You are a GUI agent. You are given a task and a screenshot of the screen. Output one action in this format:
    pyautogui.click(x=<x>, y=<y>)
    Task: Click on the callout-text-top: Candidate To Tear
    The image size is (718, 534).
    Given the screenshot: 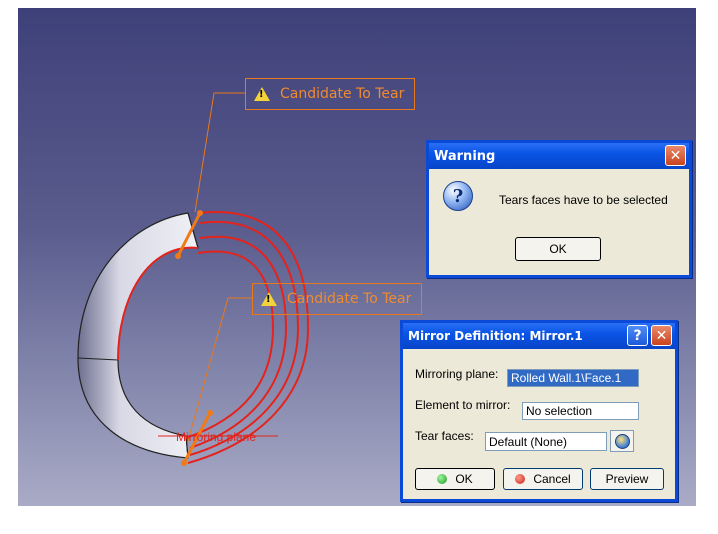 What is the action you would take?
    pyautogui.click(x=342, y=94)
    